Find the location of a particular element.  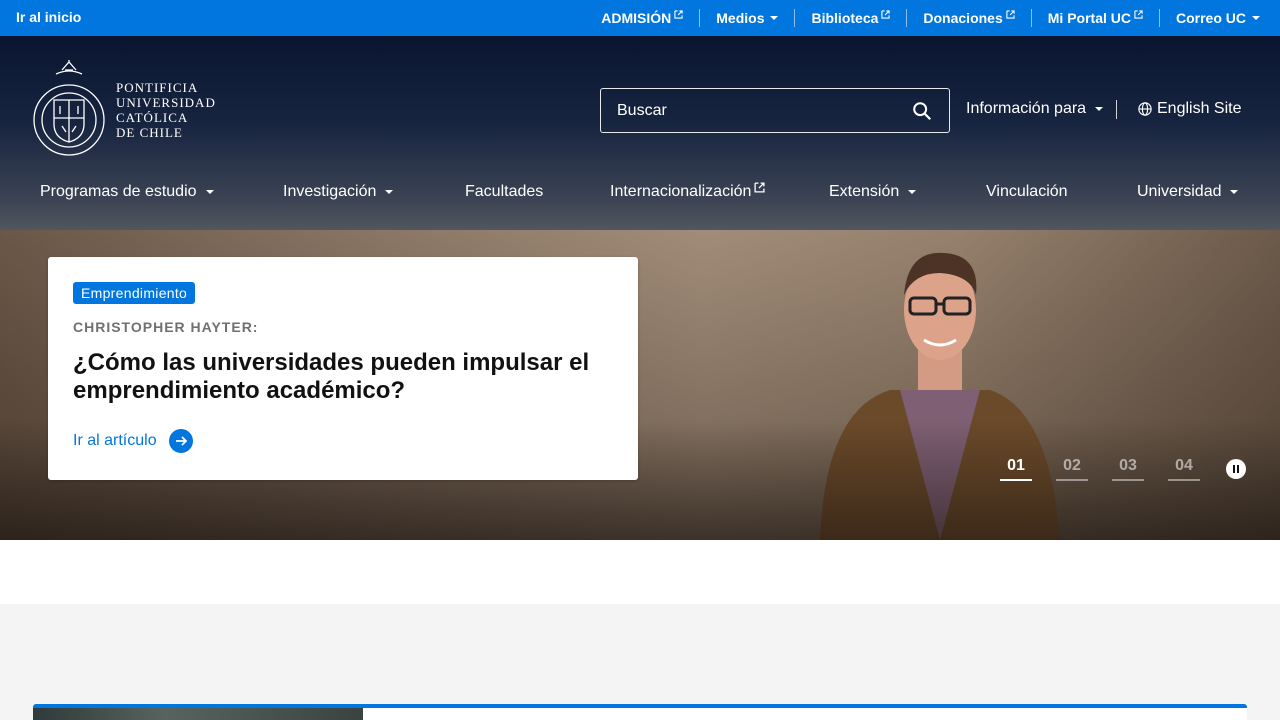

university-logo: PONTIFICIA UNIVERSIDAD CATÓLICA DE CHILE is located at coordinates (124, 110).